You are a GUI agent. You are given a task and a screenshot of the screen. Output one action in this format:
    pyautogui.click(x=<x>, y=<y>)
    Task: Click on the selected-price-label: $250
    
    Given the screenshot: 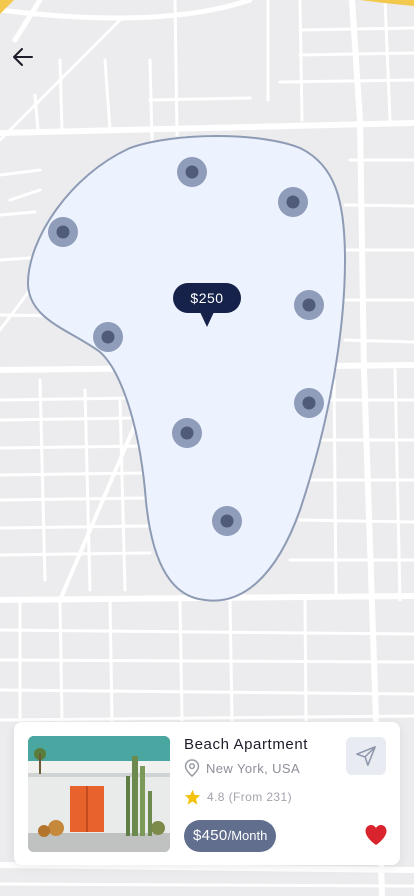 What is the action you would take?
    pyautogui.click(x=207, y=298)
    